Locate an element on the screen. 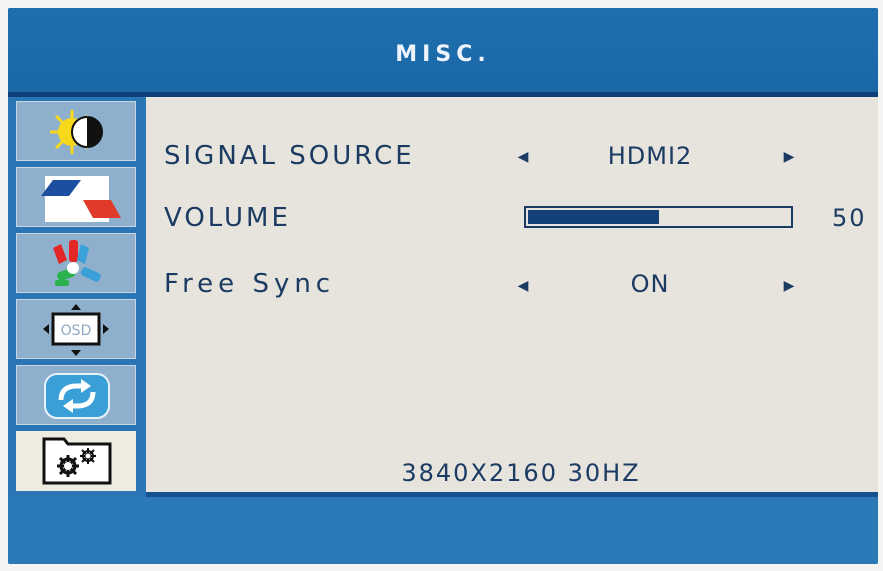 The width and height of the screenshot is (883, 571). sidebar-item-image is located at coordinates (76, 197).